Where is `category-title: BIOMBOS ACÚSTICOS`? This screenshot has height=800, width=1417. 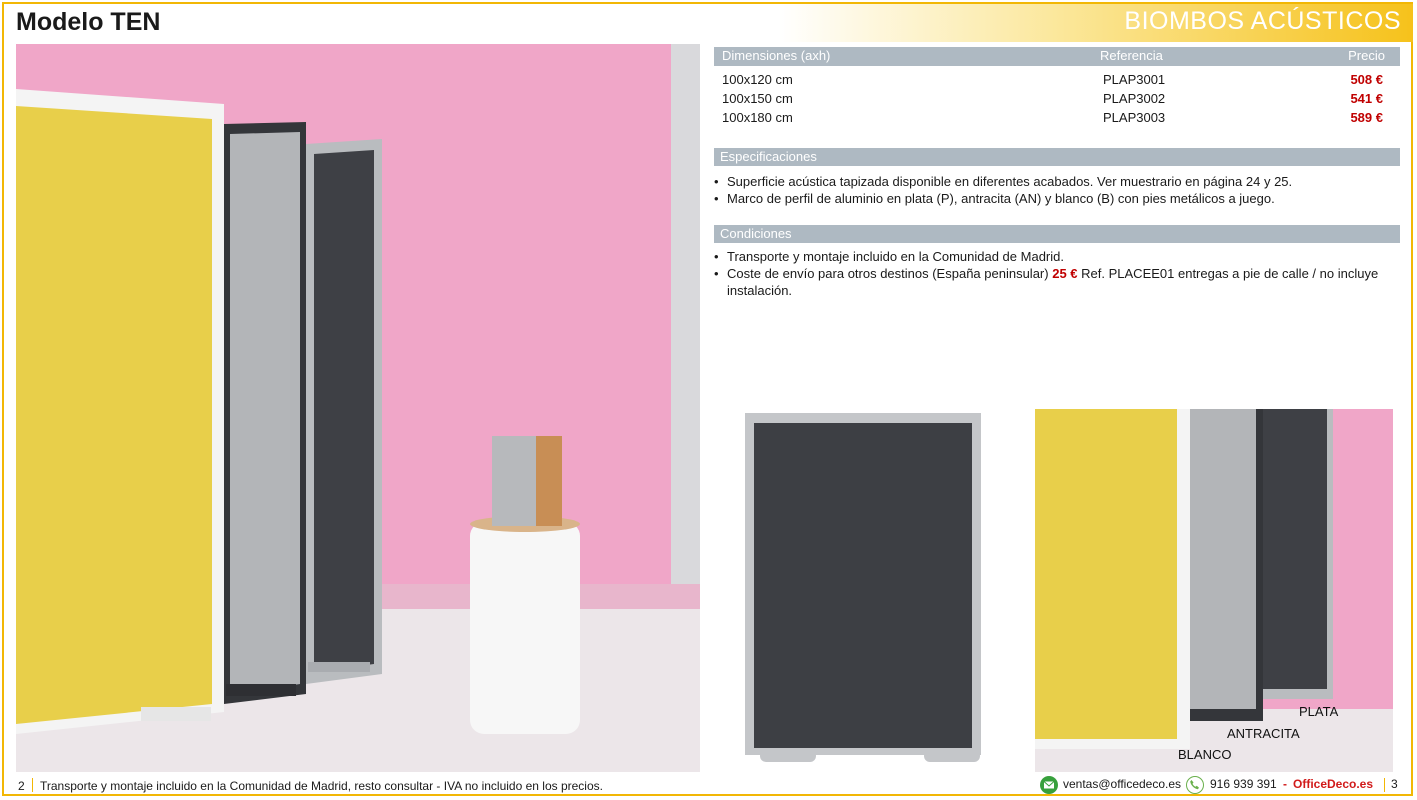 category-title: BIOMBOS ACÚSTICOS is located at coordinates (1262, 21).